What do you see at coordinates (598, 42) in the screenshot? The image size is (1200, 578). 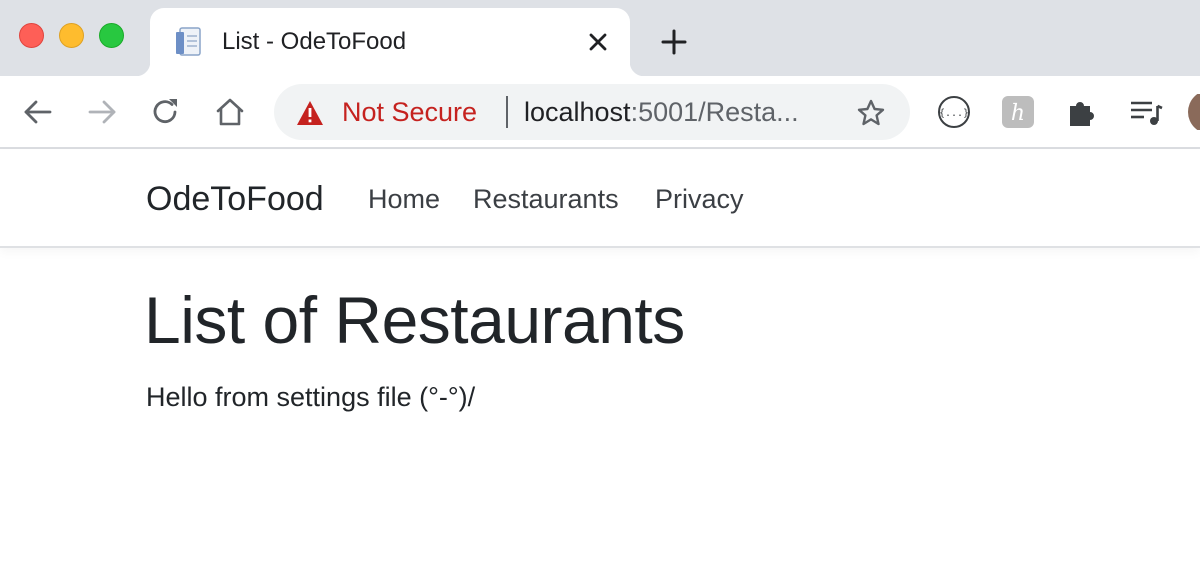 I see `close-tab-icon` at bounding box center [598, 42].